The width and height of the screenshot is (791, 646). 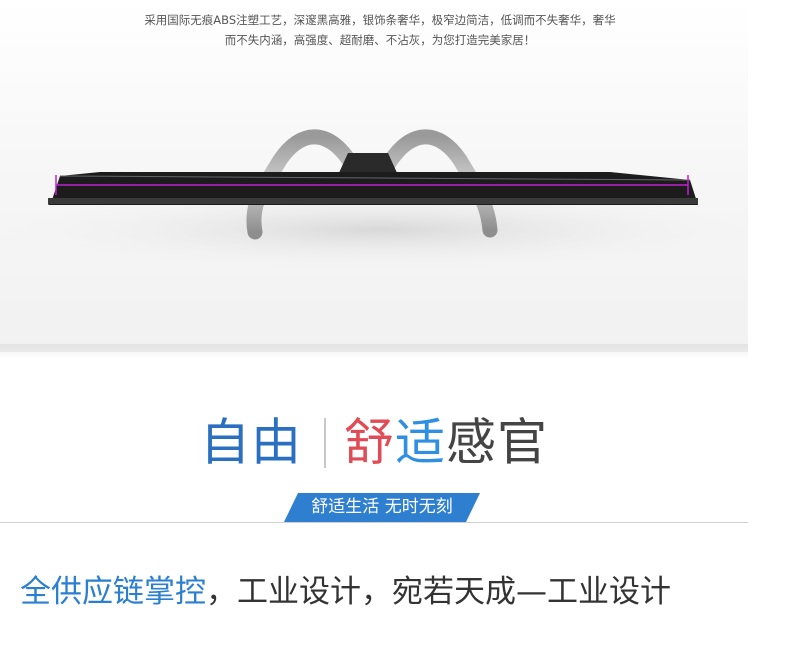 What do you see at coordinates (438, 592) in the screenshot?
I see `tagline-rest: ，工业设计，宛若天成—工业设计` at bounding box center [438, 592].